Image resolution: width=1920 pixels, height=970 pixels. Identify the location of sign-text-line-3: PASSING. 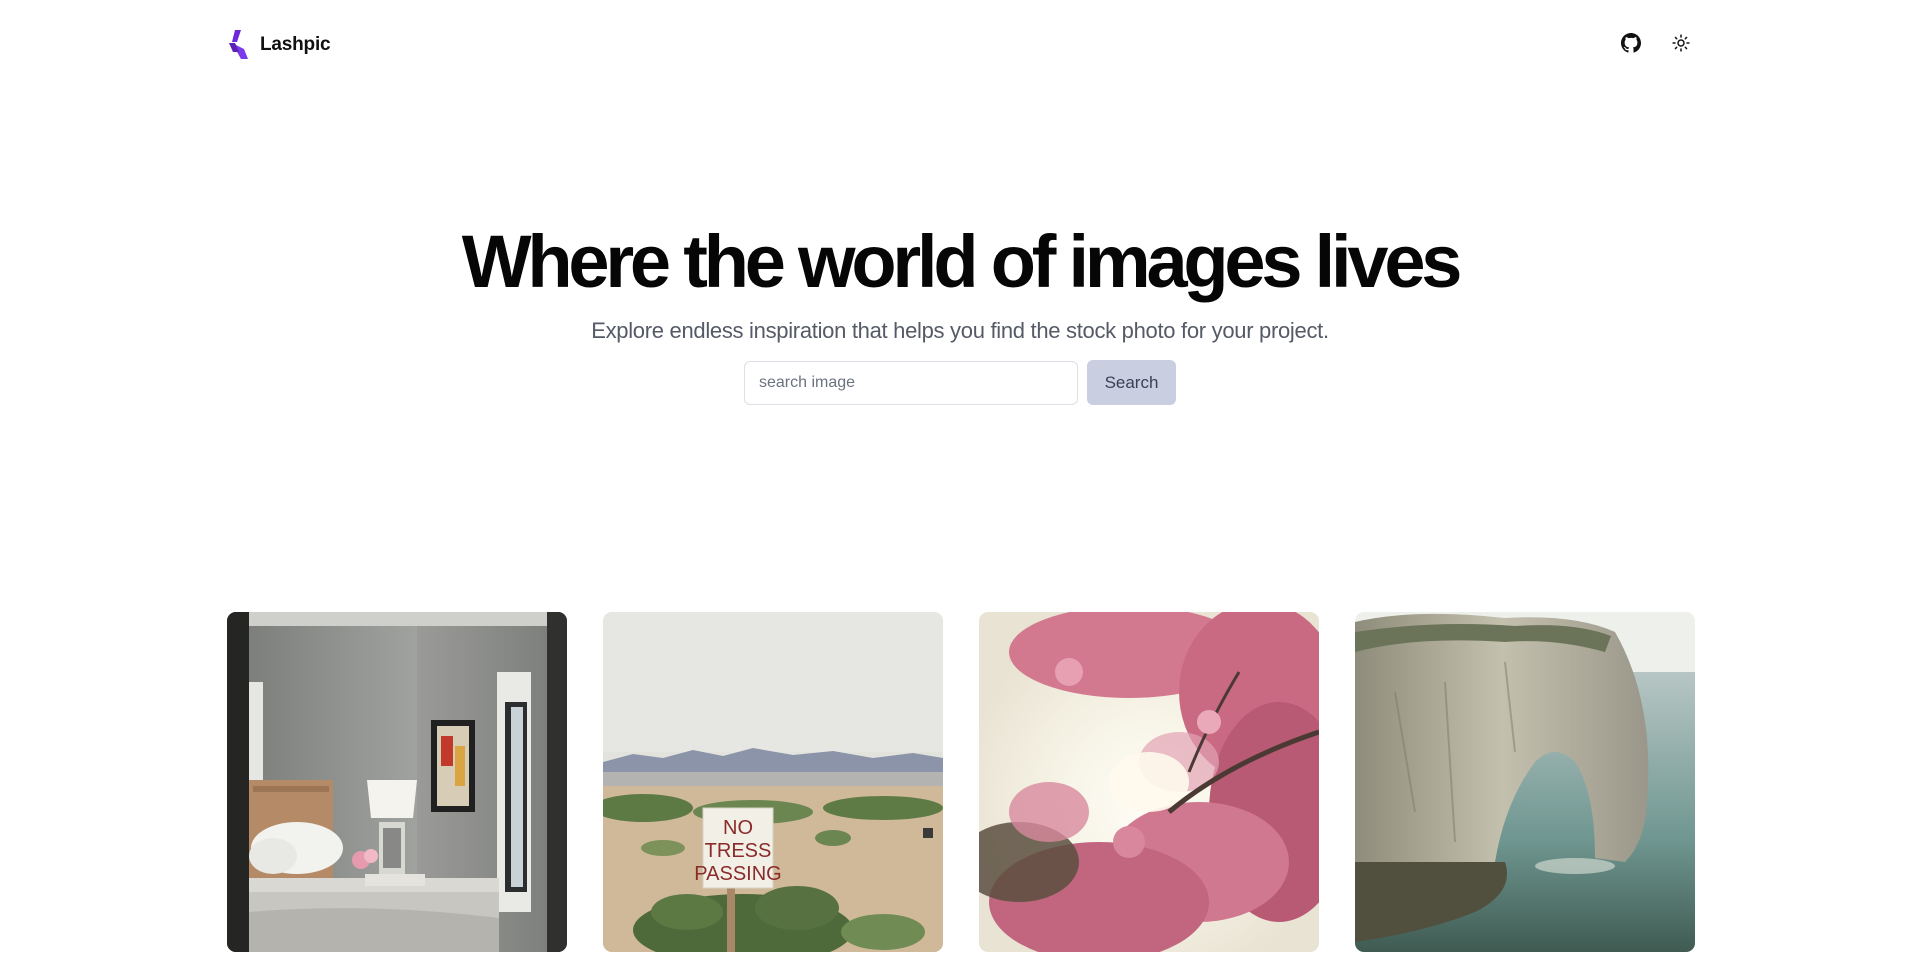
(737, 874).